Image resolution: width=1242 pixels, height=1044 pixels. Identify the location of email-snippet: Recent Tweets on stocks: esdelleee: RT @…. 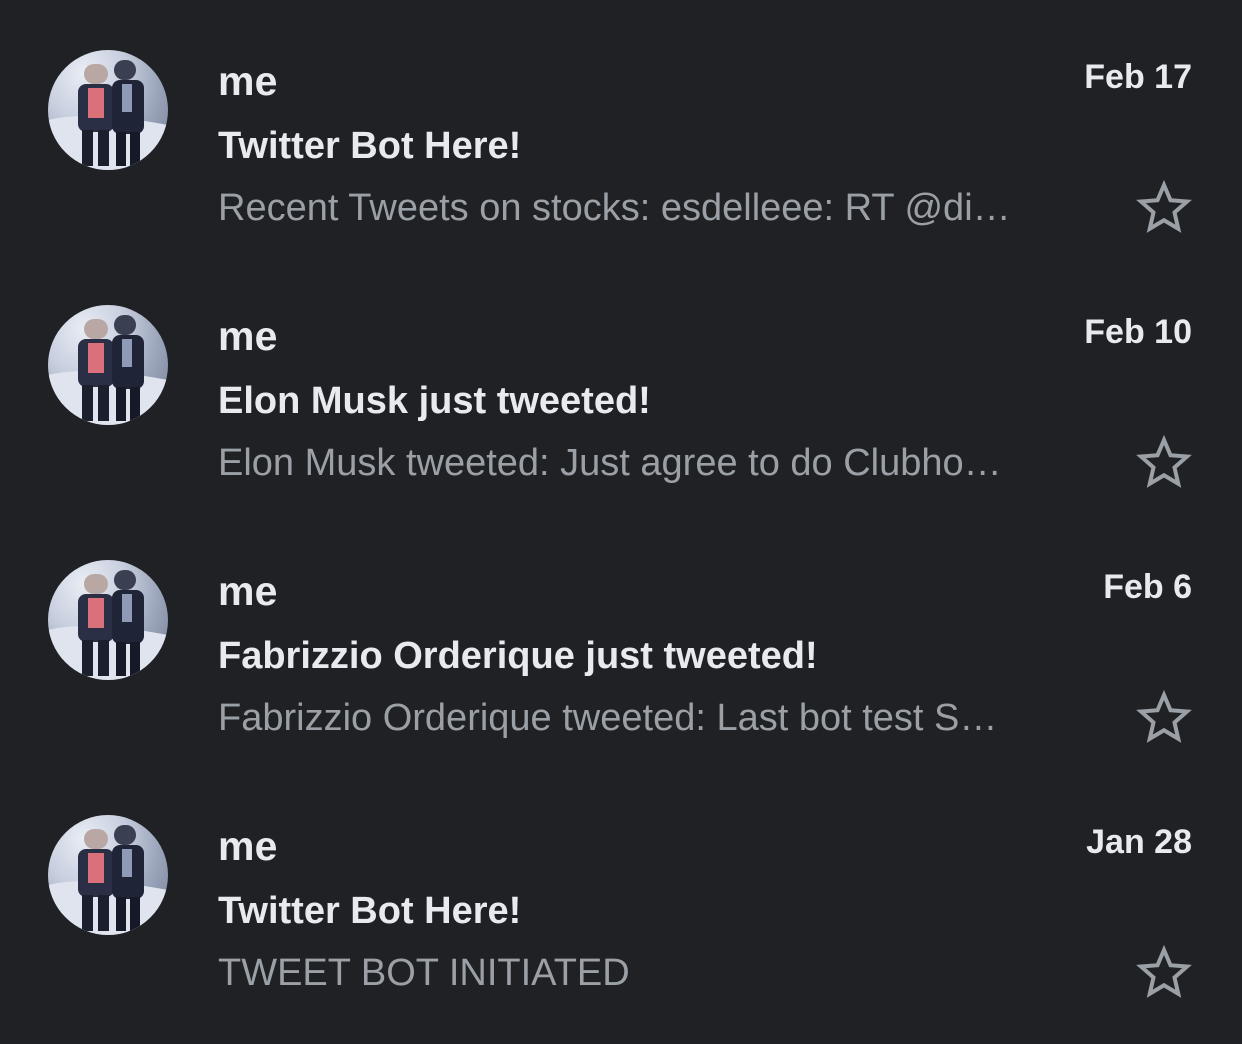
(614, 208).